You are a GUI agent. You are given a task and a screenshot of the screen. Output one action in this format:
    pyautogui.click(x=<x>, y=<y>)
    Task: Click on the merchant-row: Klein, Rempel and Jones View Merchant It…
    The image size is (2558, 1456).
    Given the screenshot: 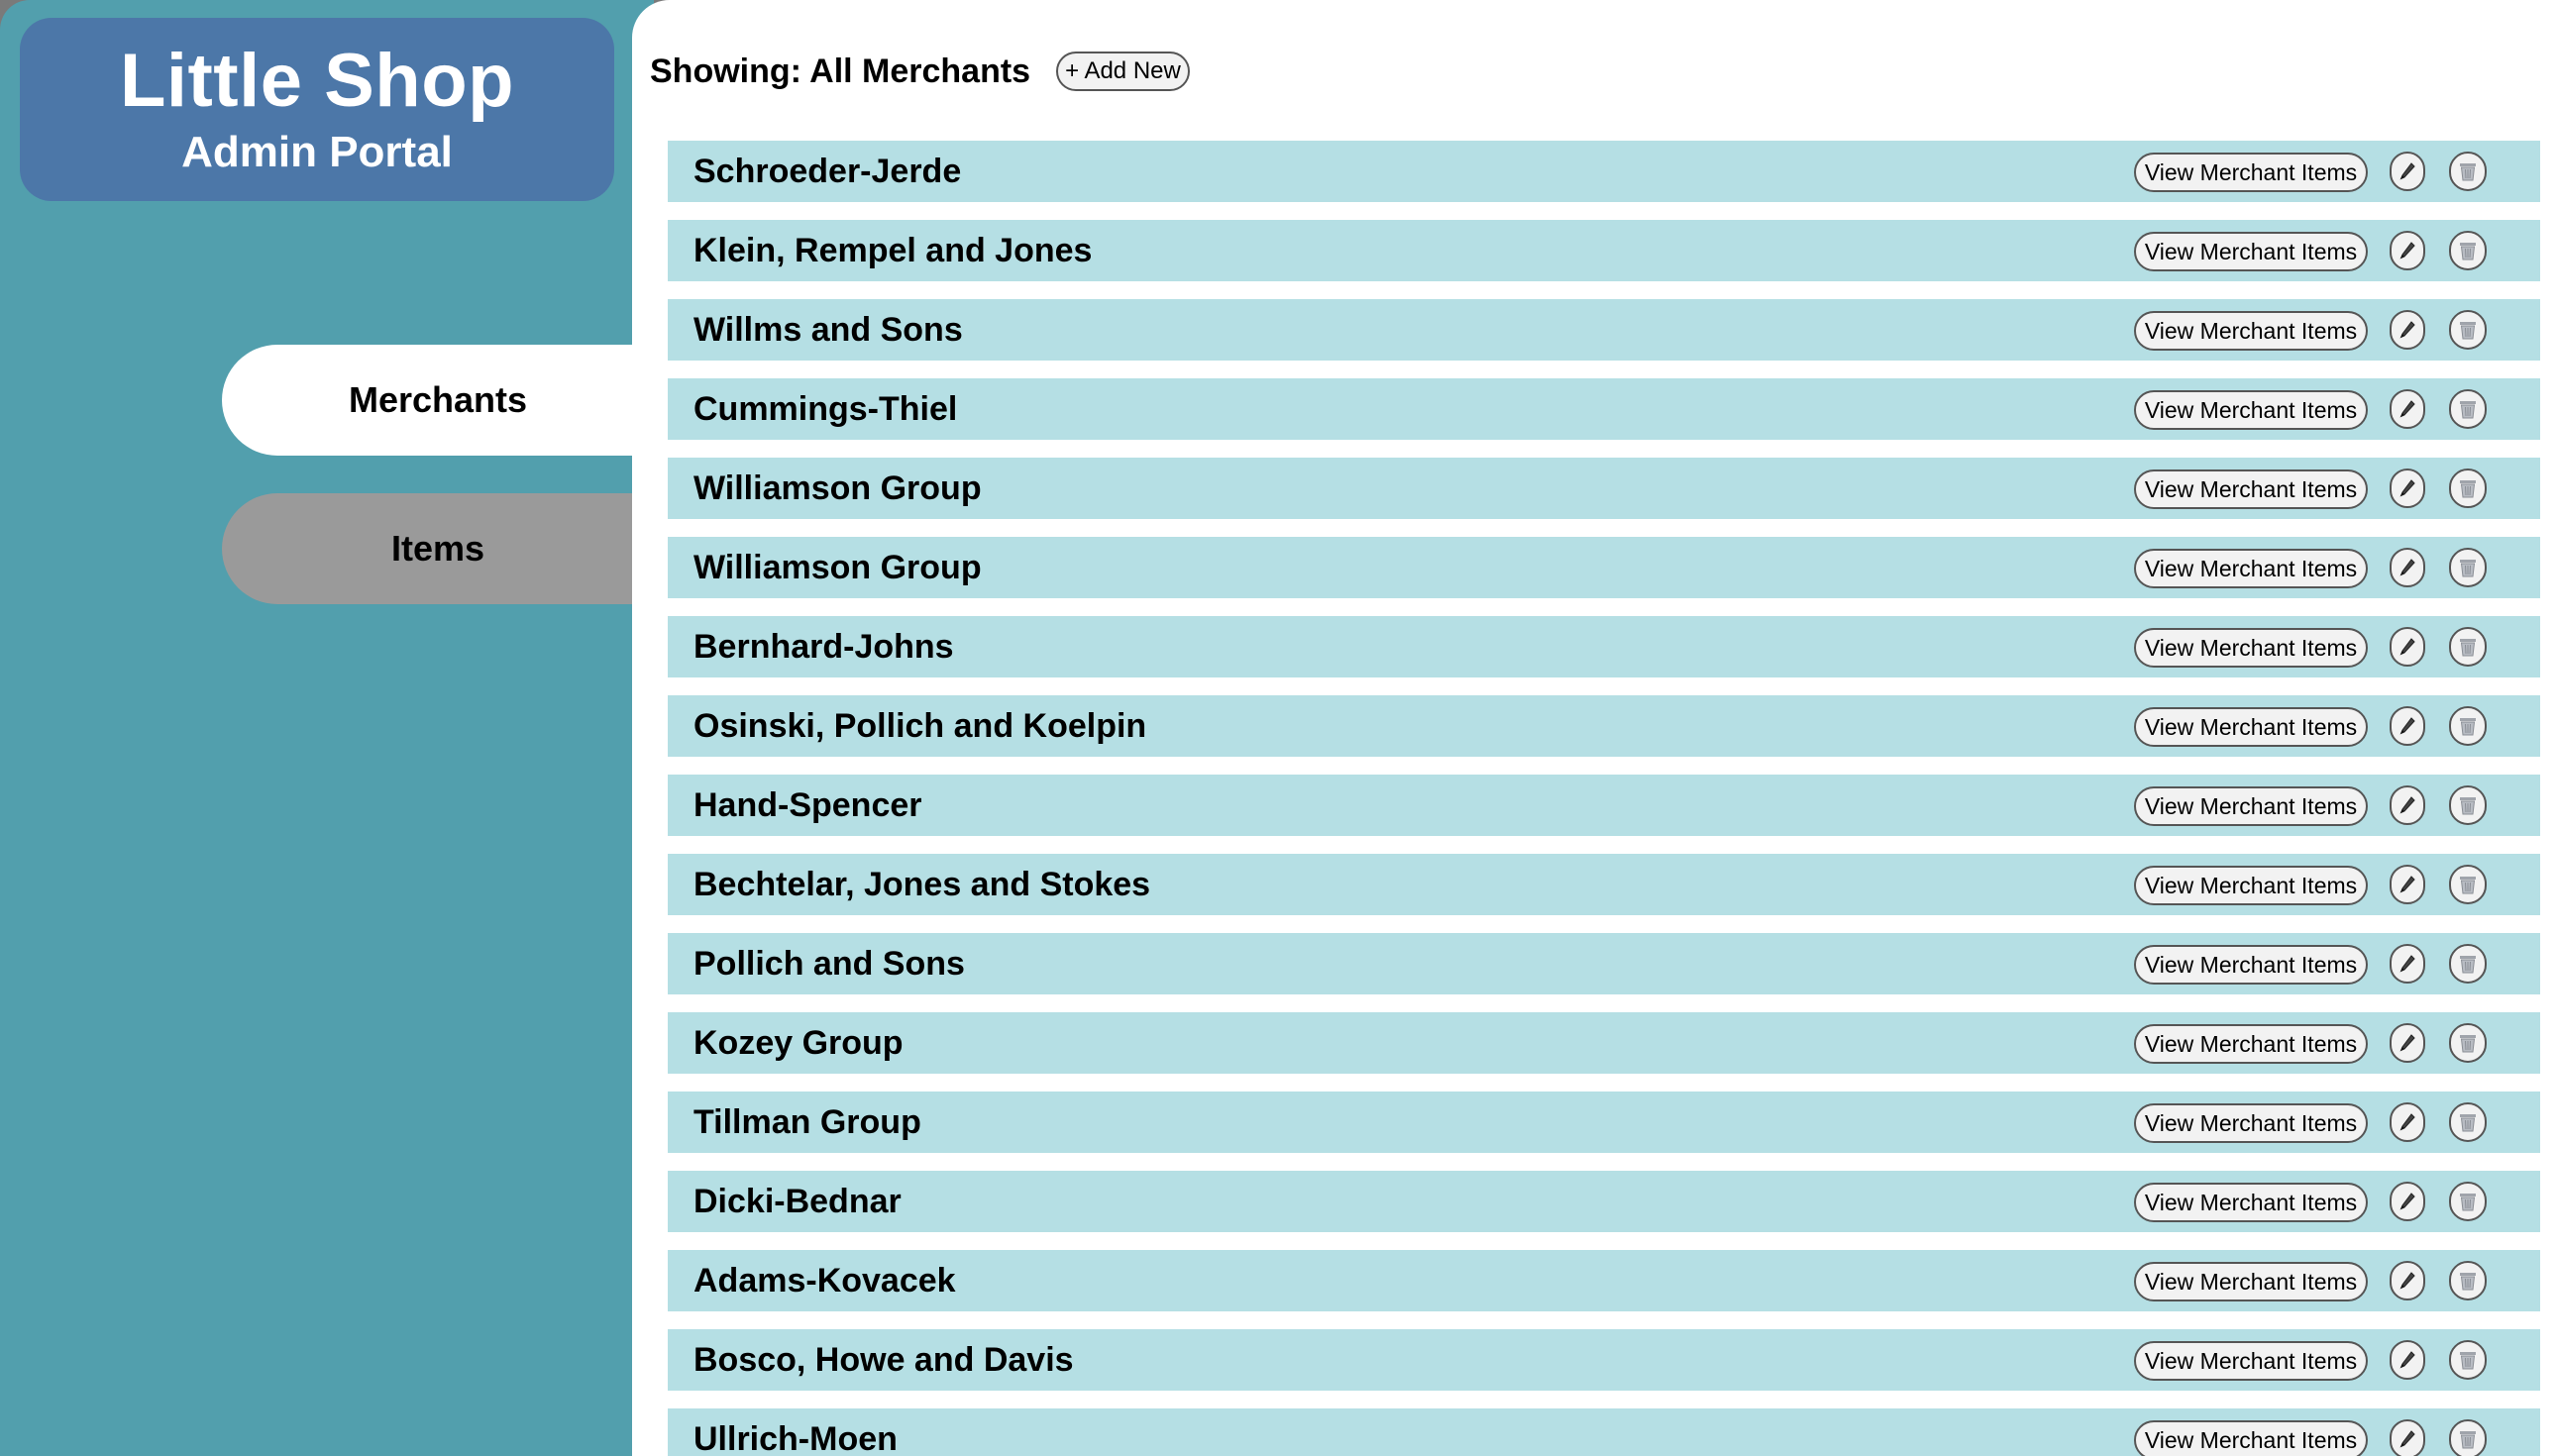 What is the action you would take?
    pyautogui.click(x=1604, y=250)
    